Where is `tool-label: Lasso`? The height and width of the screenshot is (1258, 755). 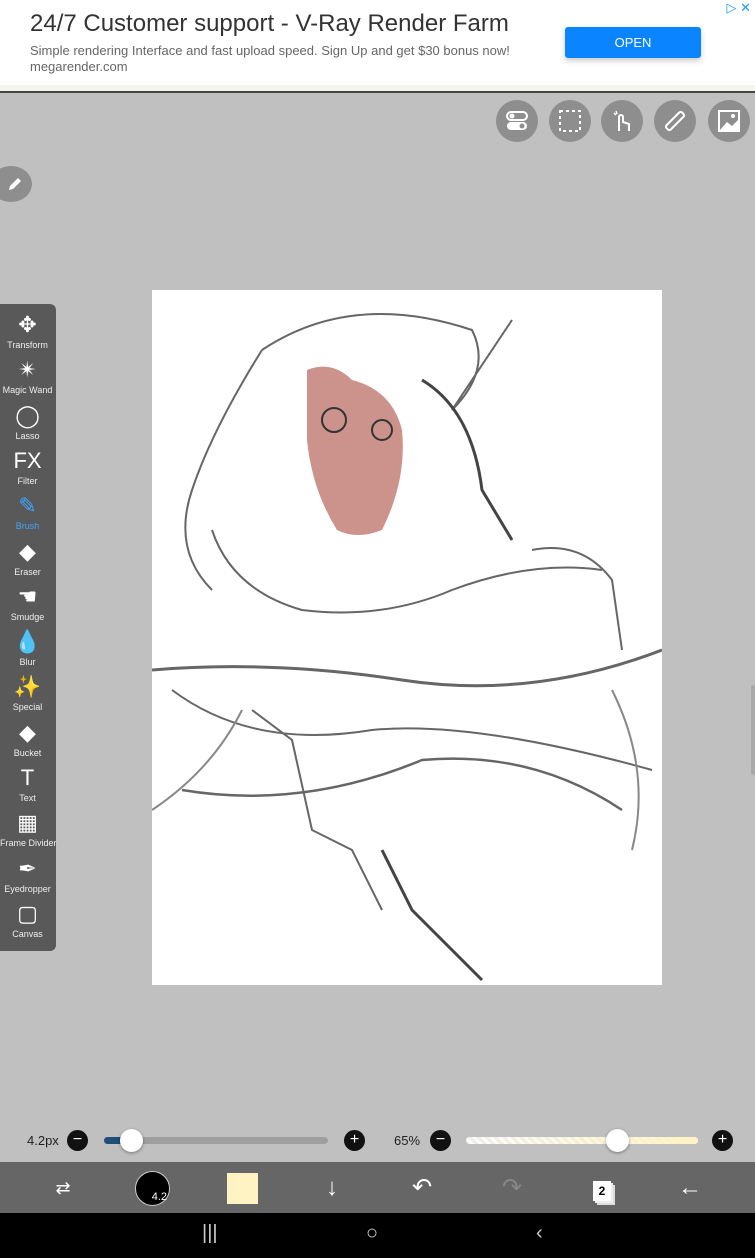
tool-label: Lasso is located at coordinates (27, 435).